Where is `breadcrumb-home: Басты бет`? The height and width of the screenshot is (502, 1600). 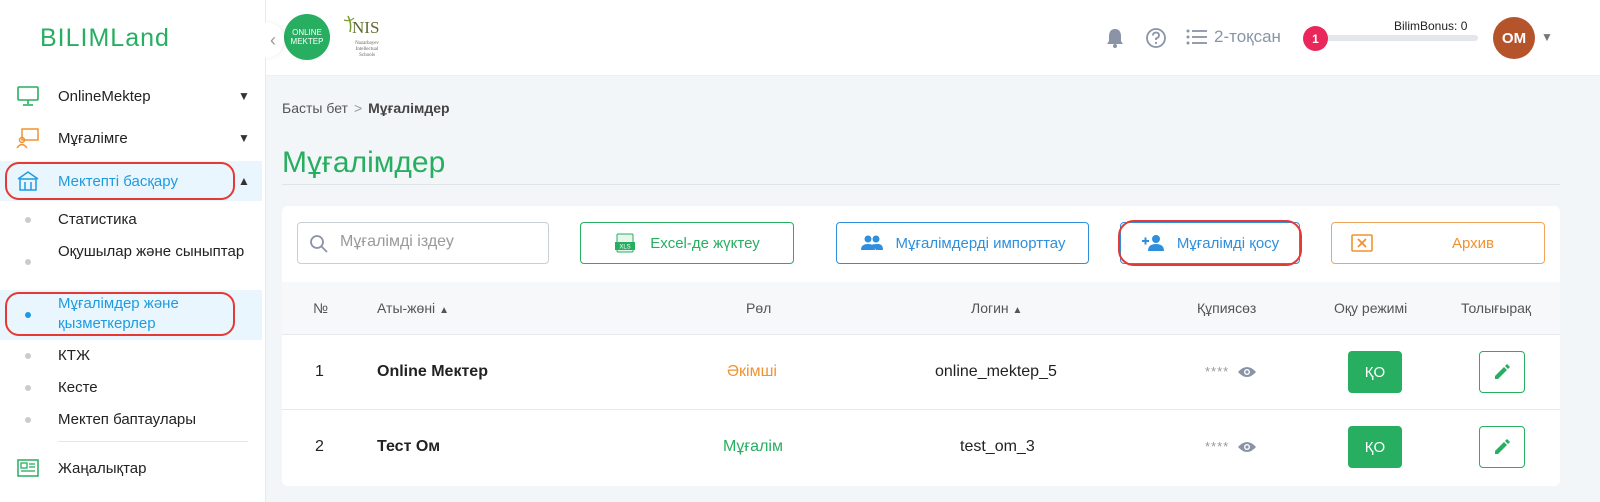 breadcrumb-home: Басты бет is located at coordinates (315, 108).